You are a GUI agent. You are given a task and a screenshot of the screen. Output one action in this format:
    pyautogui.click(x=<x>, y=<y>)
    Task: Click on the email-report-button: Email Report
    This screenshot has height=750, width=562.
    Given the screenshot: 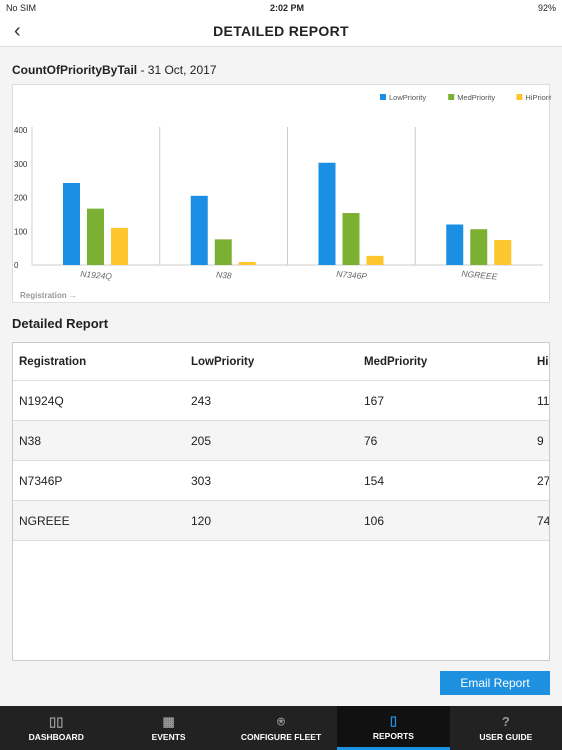 What is the action you would take?
    pyautogui.click(x=495, y=683)
    